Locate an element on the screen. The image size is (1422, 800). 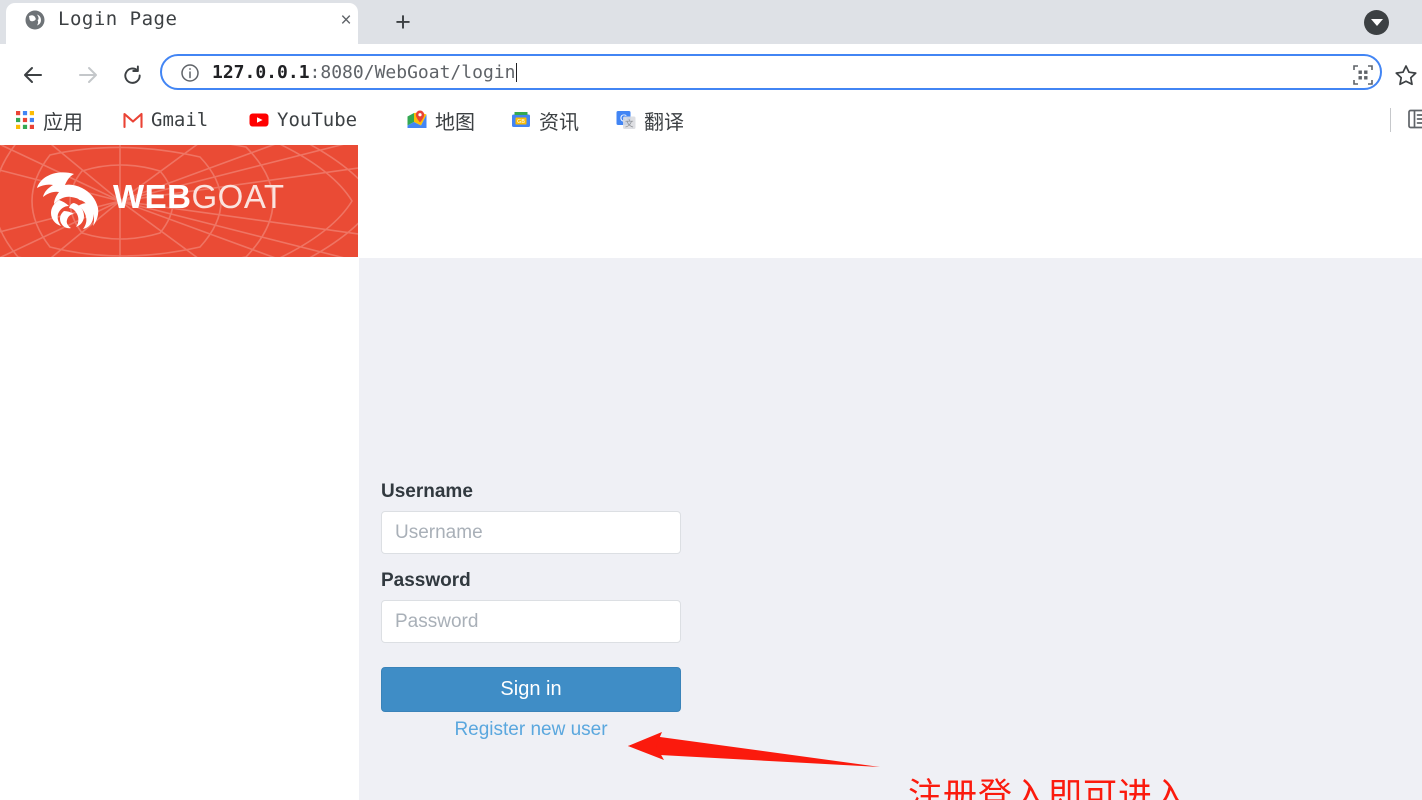
bookmark-gmail: Gmail is located at coordinates (165, 120).